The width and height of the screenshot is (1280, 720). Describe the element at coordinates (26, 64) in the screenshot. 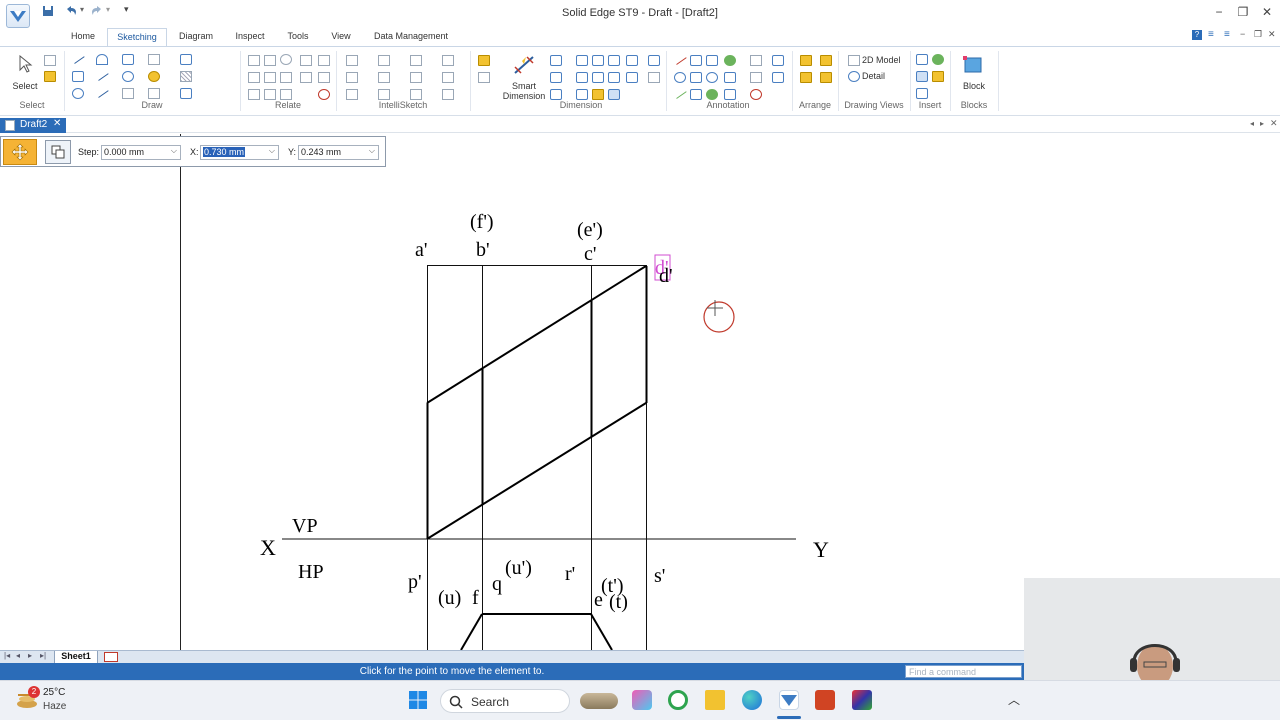

I see `select-arrow-icon` at that location.